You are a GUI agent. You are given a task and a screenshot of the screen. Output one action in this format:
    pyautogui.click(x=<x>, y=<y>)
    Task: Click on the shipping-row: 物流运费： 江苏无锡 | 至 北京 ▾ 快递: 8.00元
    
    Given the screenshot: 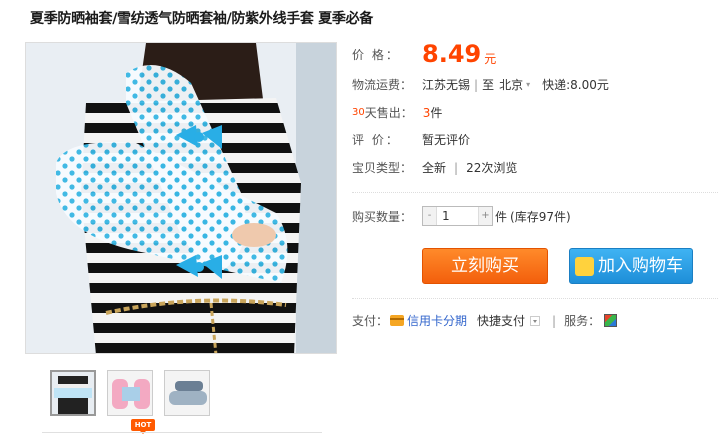 What is the action you would take?
    pyautogui.click(x=480, y=84)
    